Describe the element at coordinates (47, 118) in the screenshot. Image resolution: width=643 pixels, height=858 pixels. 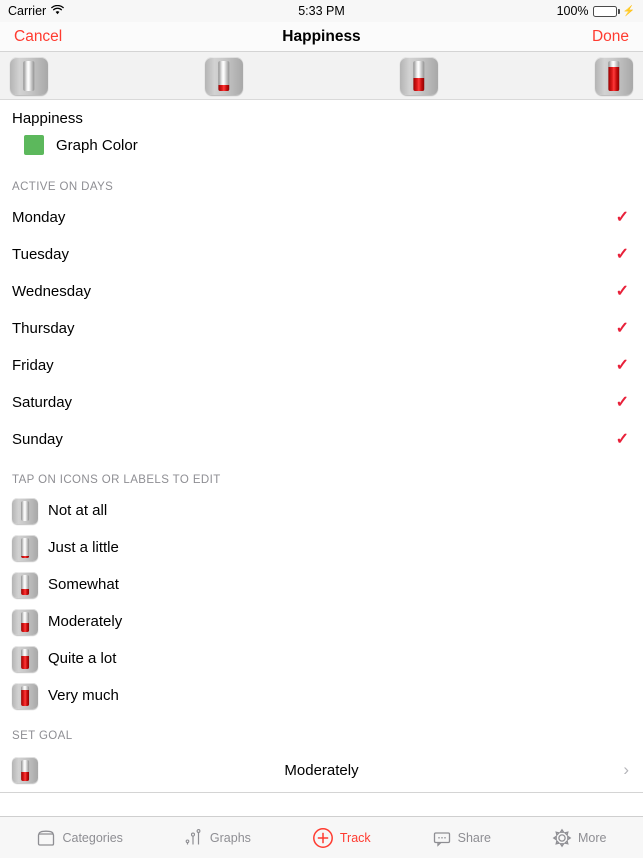
I see `tracker-name-label: Happiness` at that location.